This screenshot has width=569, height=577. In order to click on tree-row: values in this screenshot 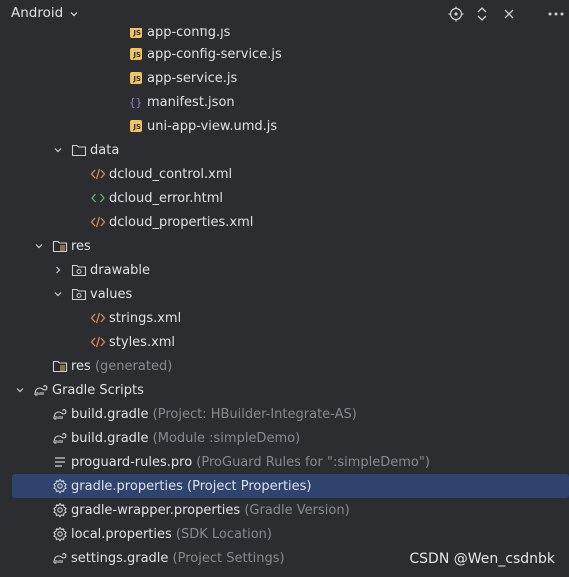, I will do `click(284, 294)`.